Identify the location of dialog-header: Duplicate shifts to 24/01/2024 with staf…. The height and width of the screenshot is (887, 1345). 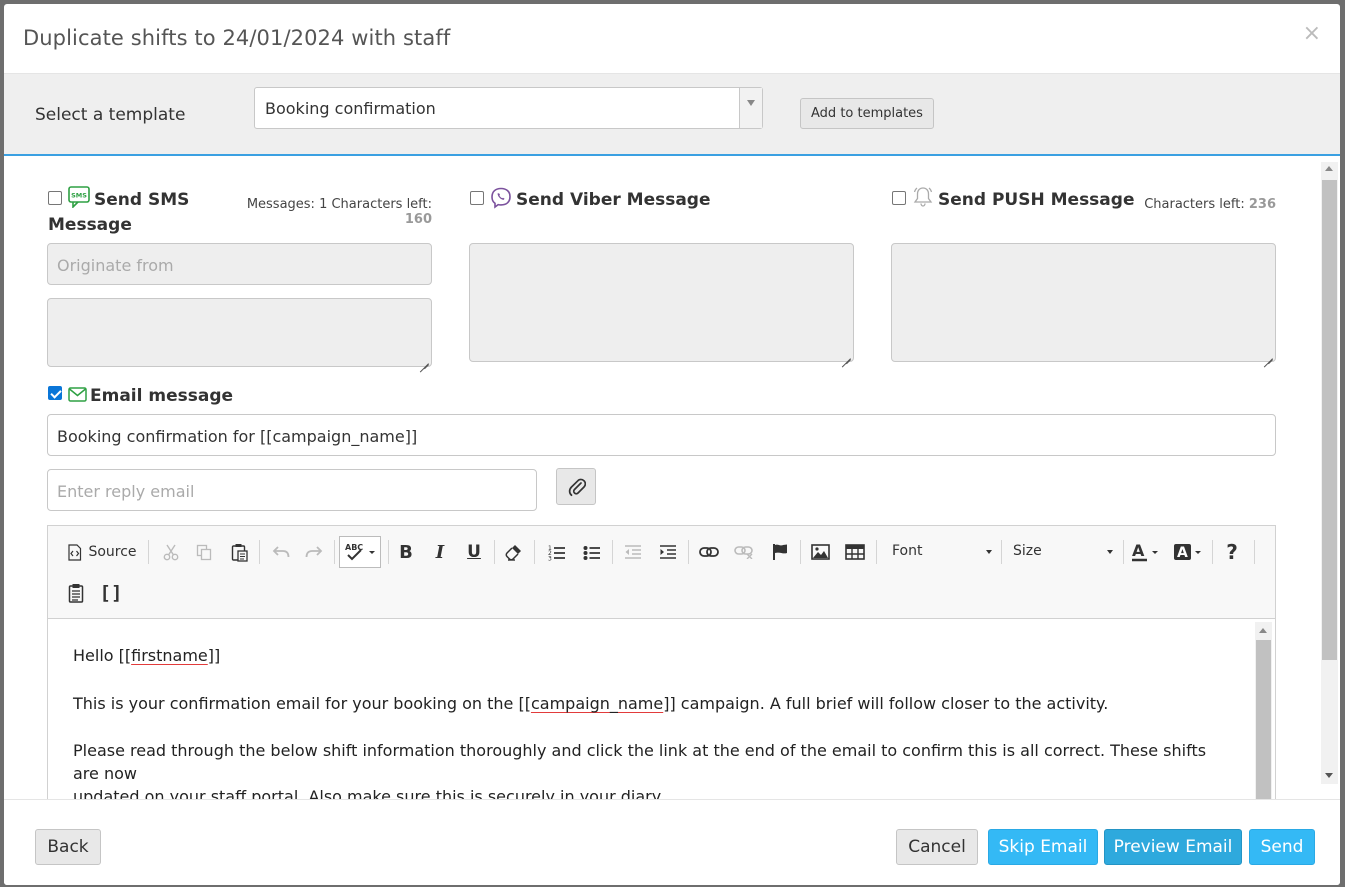
(672, 39).